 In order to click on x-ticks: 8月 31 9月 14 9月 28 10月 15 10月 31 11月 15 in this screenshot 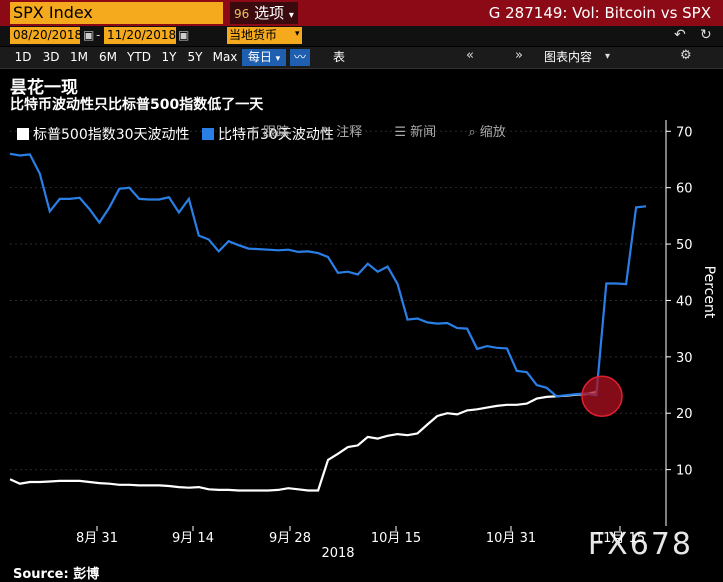, I will do `click(360, 536)`.